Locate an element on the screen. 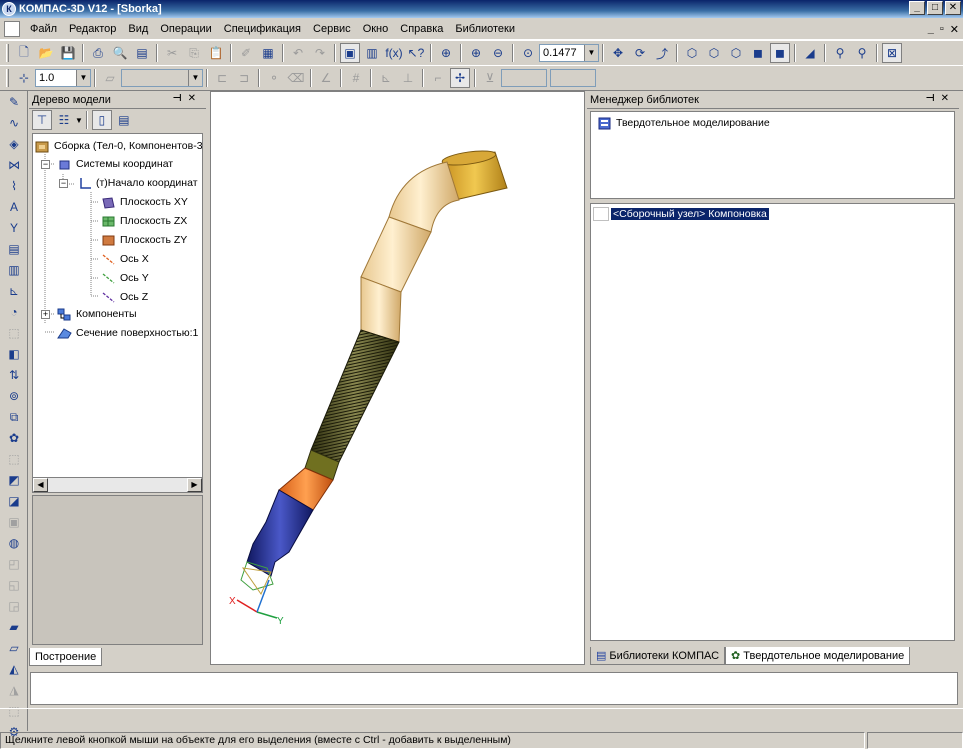 The image size is (963, 749). dimension-icon: A is located at coordinates (14, 207).